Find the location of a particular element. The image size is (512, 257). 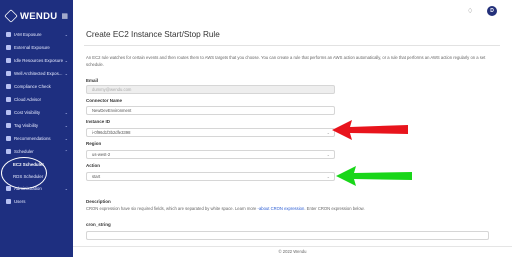

connector-name-label: Connector Name is located at coordinates (104, 100).